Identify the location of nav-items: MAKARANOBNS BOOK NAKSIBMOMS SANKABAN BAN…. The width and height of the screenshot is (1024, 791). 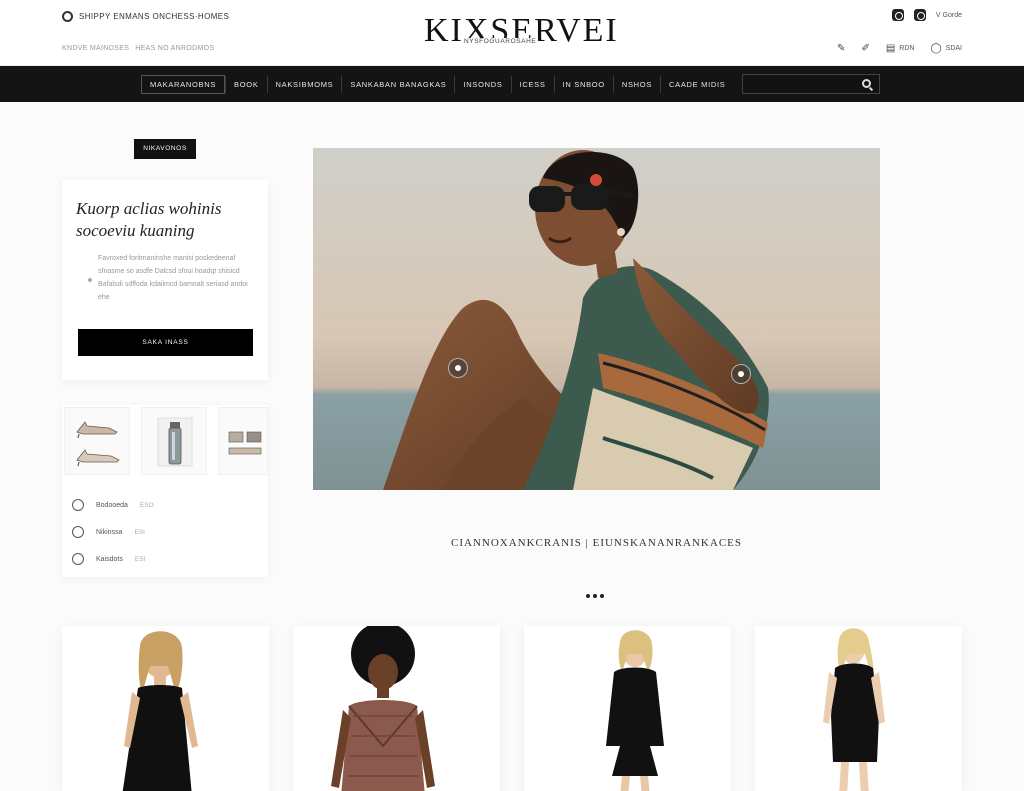
(437, 84).